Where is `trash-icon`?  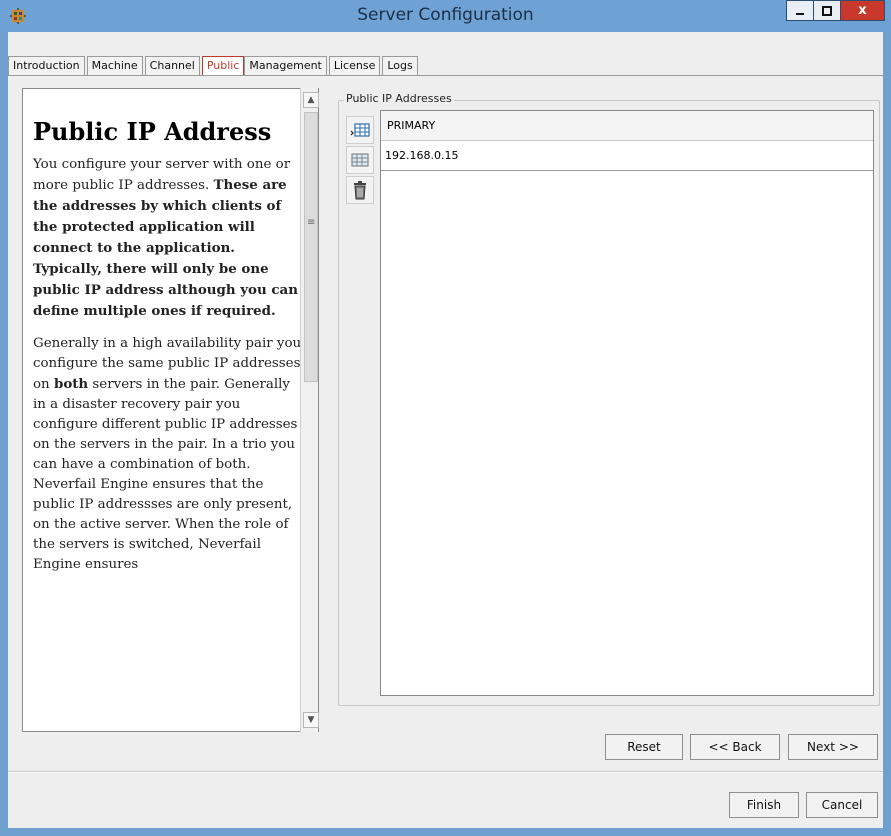 trash-icon is located at coordinates (360, 190).